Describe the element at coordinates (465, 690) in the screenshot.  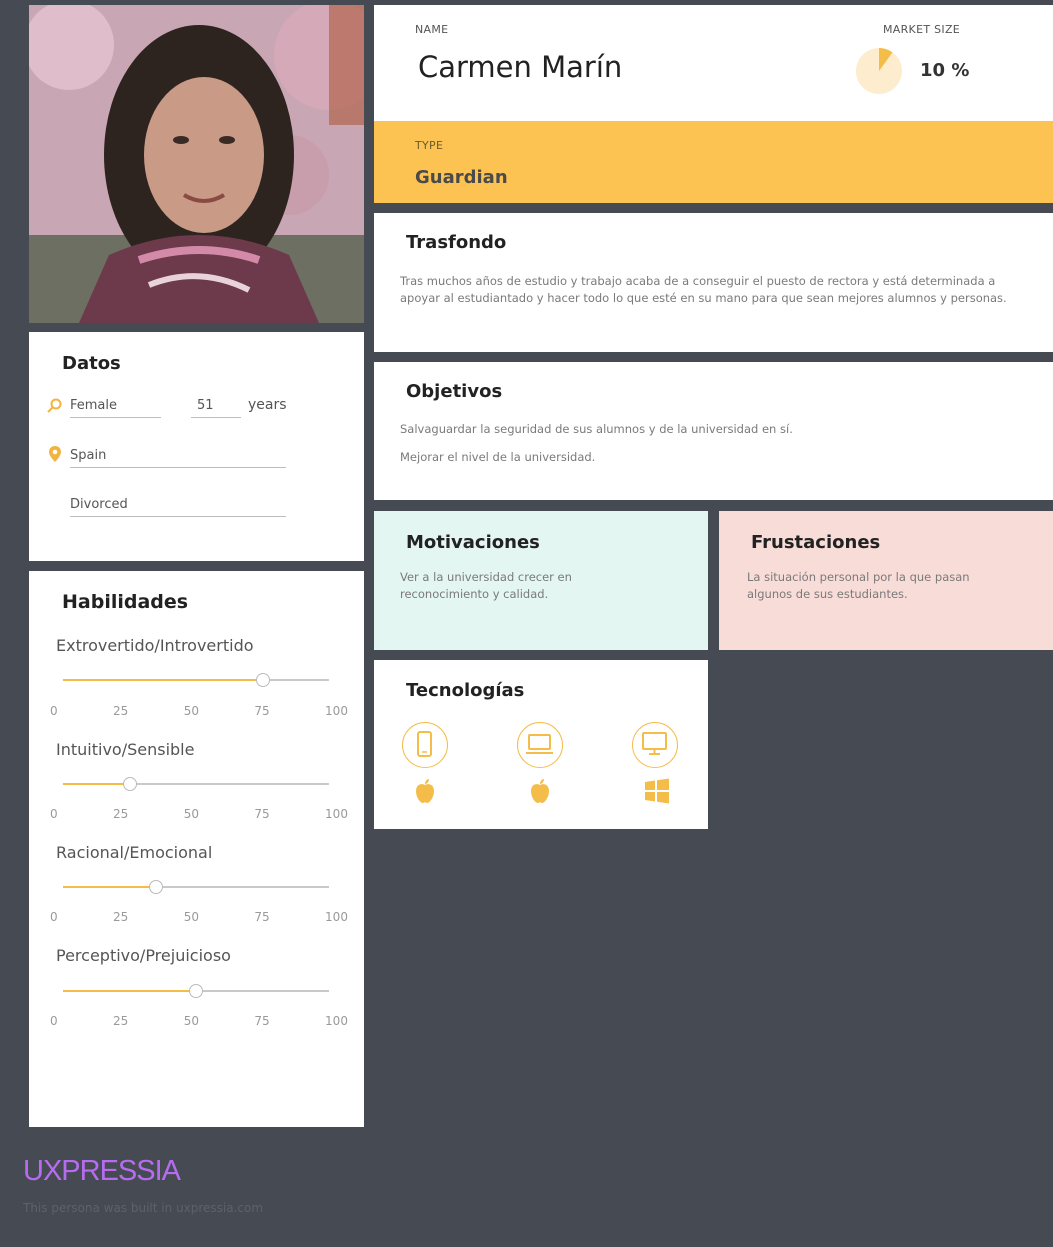
I see `tecnologias-title: Tecnologías` at that location.